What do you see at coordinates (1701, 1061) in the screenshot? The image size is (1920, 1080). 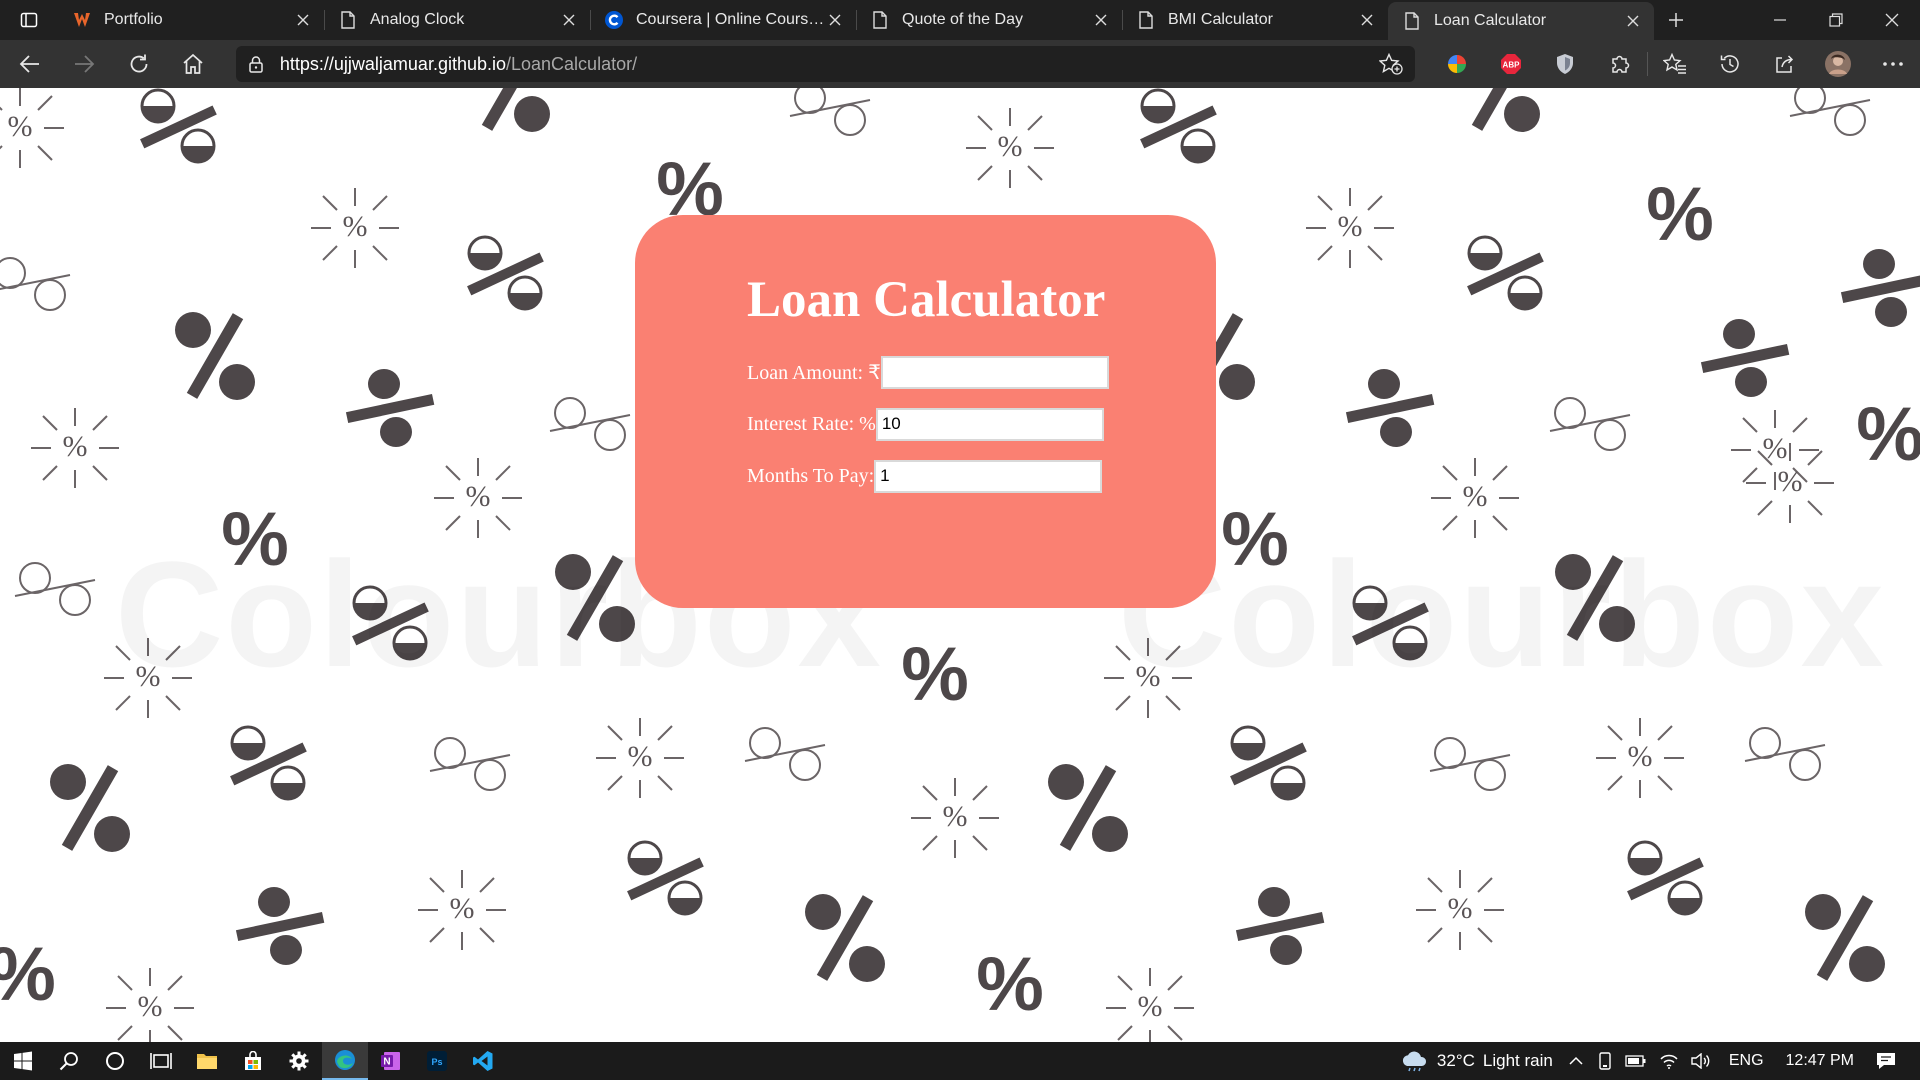 I see `volume-icon` at bounding box center [1701, 1061].